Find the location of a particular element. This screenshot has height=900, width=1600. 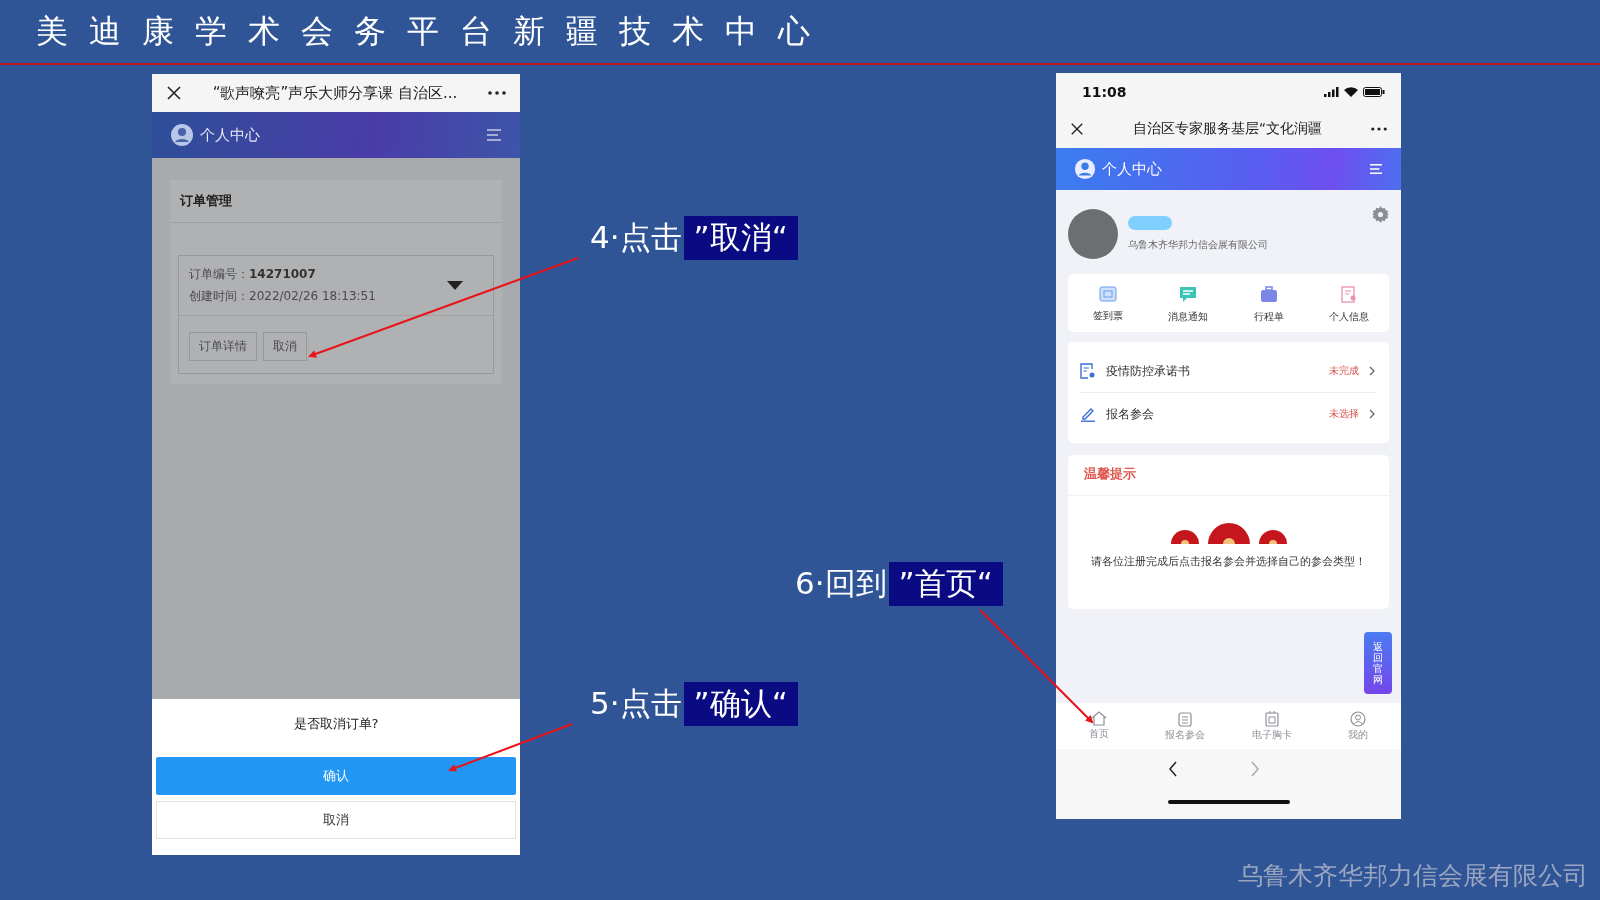

created-time: 创建时间：2022/02/26 18:13:51 is located at coordinates (282, 296).